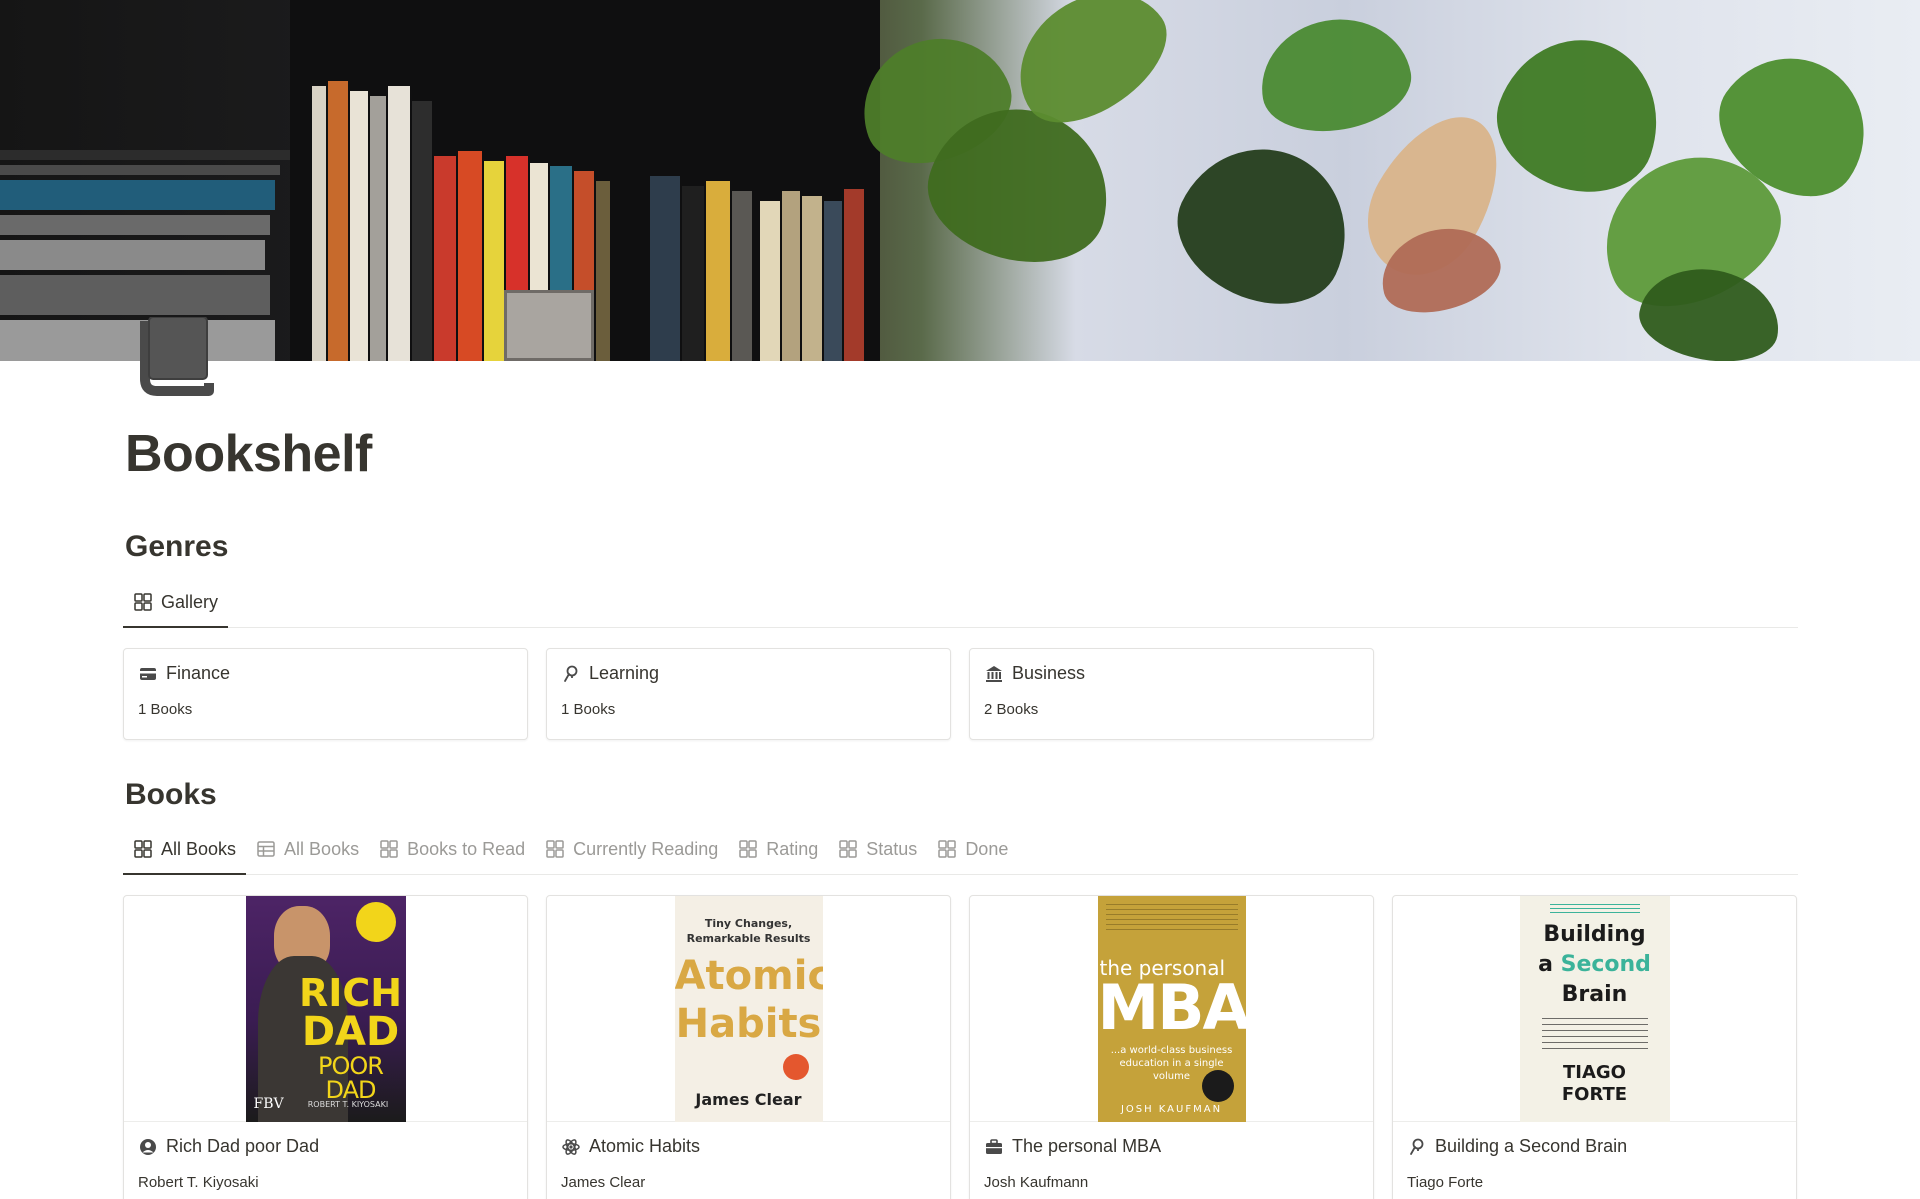 The height and width of the screenshot is (1199, 1920). I want to click on book-title: Building a Second Brain, so click(1531, 1146).